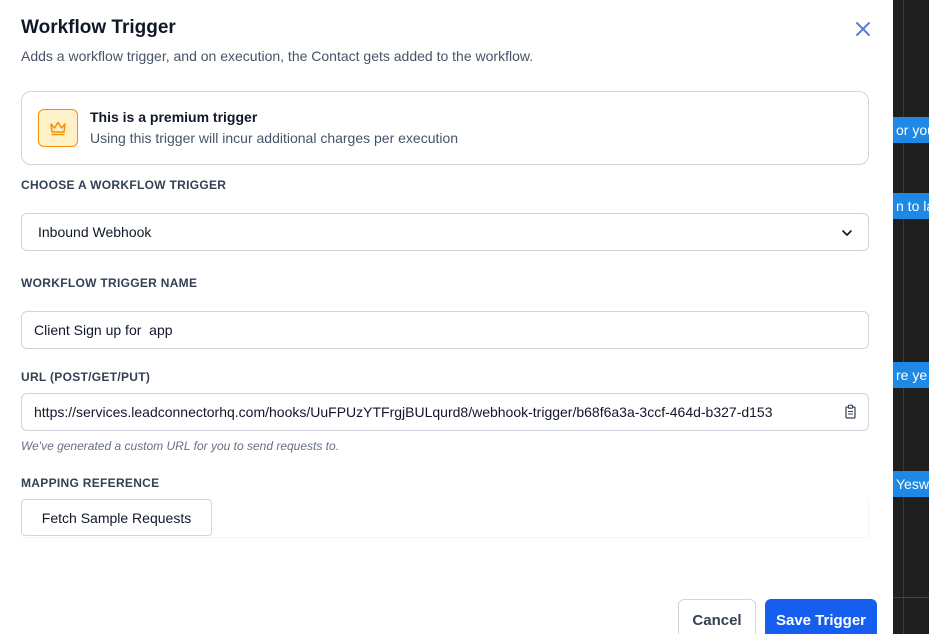 This screenshot has height=634, width=929. Describe the element at coordinates (911, 317) in the screenshot. I see `background-canvas: or you n to la re ye Yesw` at that location.